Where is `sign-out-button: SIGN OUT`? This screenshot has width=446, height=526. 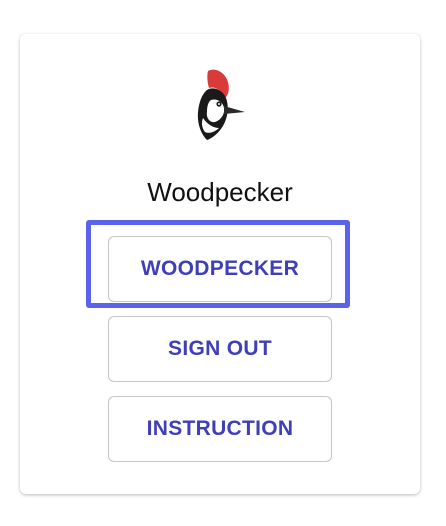 sign-out-button: SIGN OUT is located at coordinates (220, 349).